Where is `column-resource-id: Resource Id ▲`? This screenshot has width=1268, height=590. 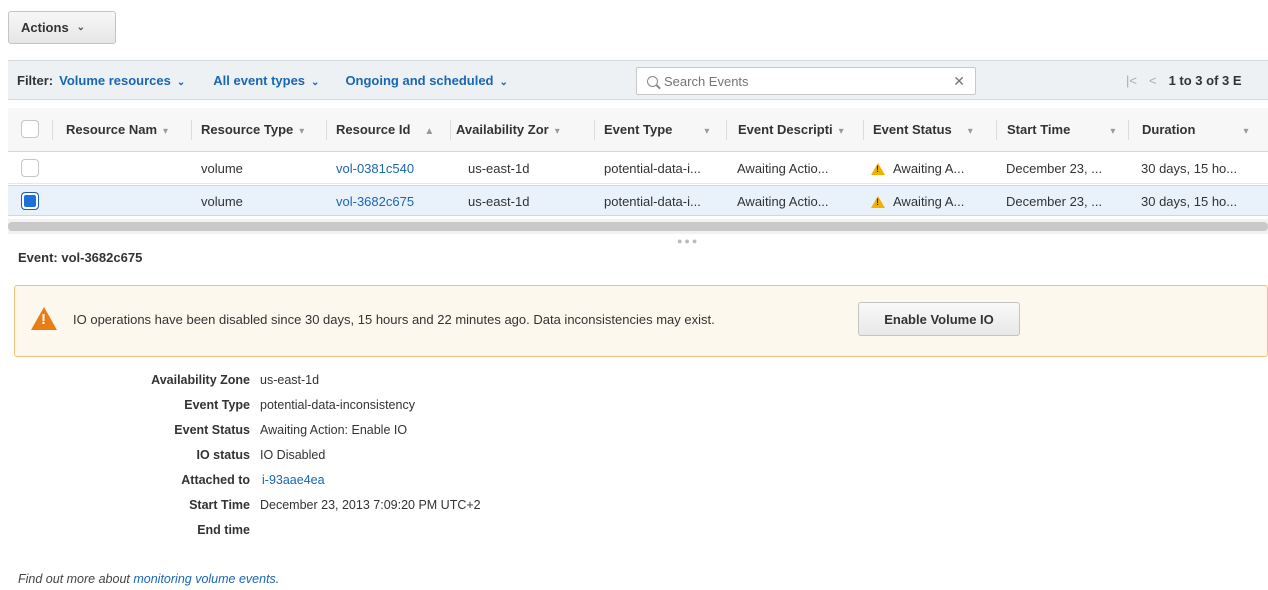
column-resource-id: Resource Id ▲ is located at coordinates (385, 129).